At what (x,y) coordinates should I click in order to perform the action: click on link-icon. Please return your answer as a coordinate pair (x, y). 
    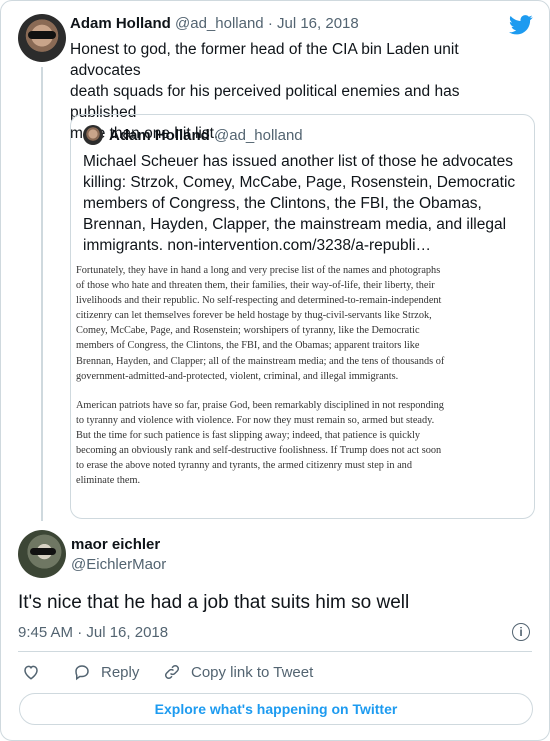
    Looking at the image, I should click on (172, 672).